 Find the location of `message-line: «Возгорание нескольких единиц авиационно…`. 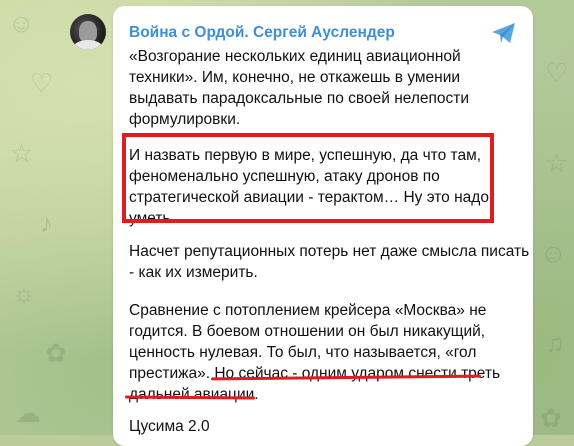

message-line: «Возгорание нескольких единиц авиационно… is located at coordinates (295, 56).